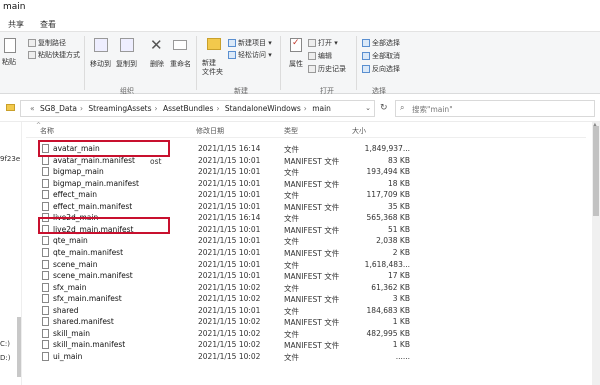 This screenshot has height=385, width=600. What do you see at coordinates (327, 69) in the screenshot?
I see `history-button: 历史记录` at bounding box center [327, 69].